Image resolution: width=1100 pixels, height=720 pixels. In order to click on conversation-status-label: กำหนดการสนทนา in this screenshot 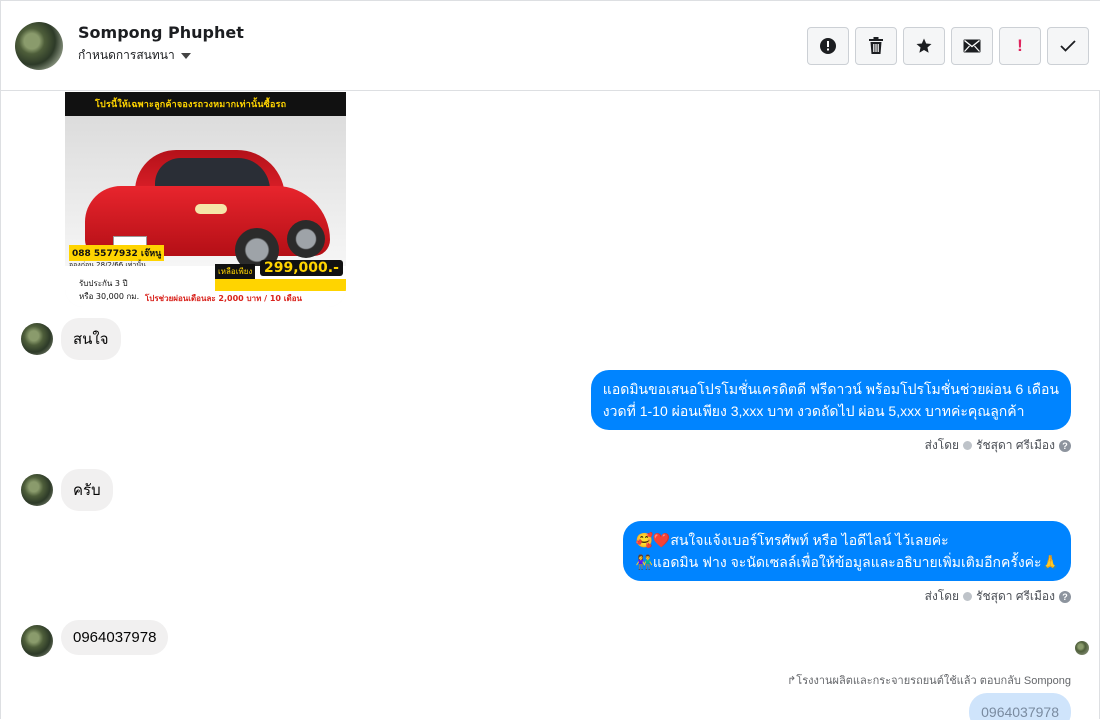, I will do `click(126, 55)`.